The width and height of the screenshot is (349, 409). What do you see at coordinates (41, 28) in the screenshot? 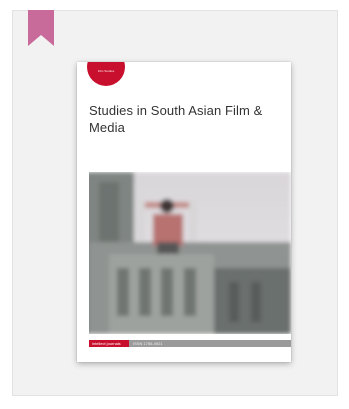
I see `bookmark-icon` at bounding box center [41, 28].